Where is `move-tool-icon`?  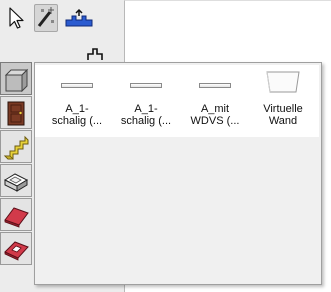 move-tool-icon is located at coordinates (95, 54).